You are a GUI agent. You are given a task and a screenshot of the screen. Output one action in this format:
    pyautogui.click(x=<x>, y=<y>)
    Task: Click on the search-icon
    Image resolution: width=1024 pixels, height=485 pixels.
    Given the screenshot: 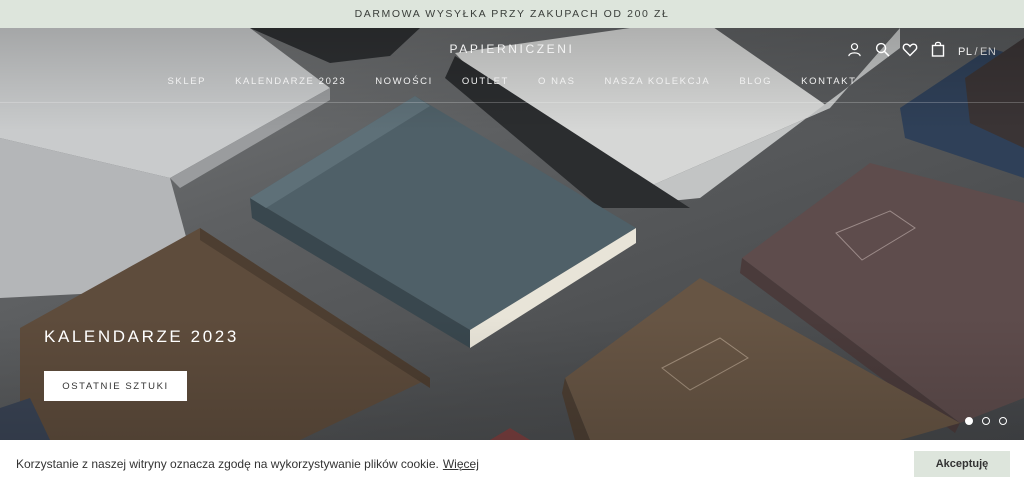 What is the action you would take?
    pyautogui.click(x=882, y=49)
    